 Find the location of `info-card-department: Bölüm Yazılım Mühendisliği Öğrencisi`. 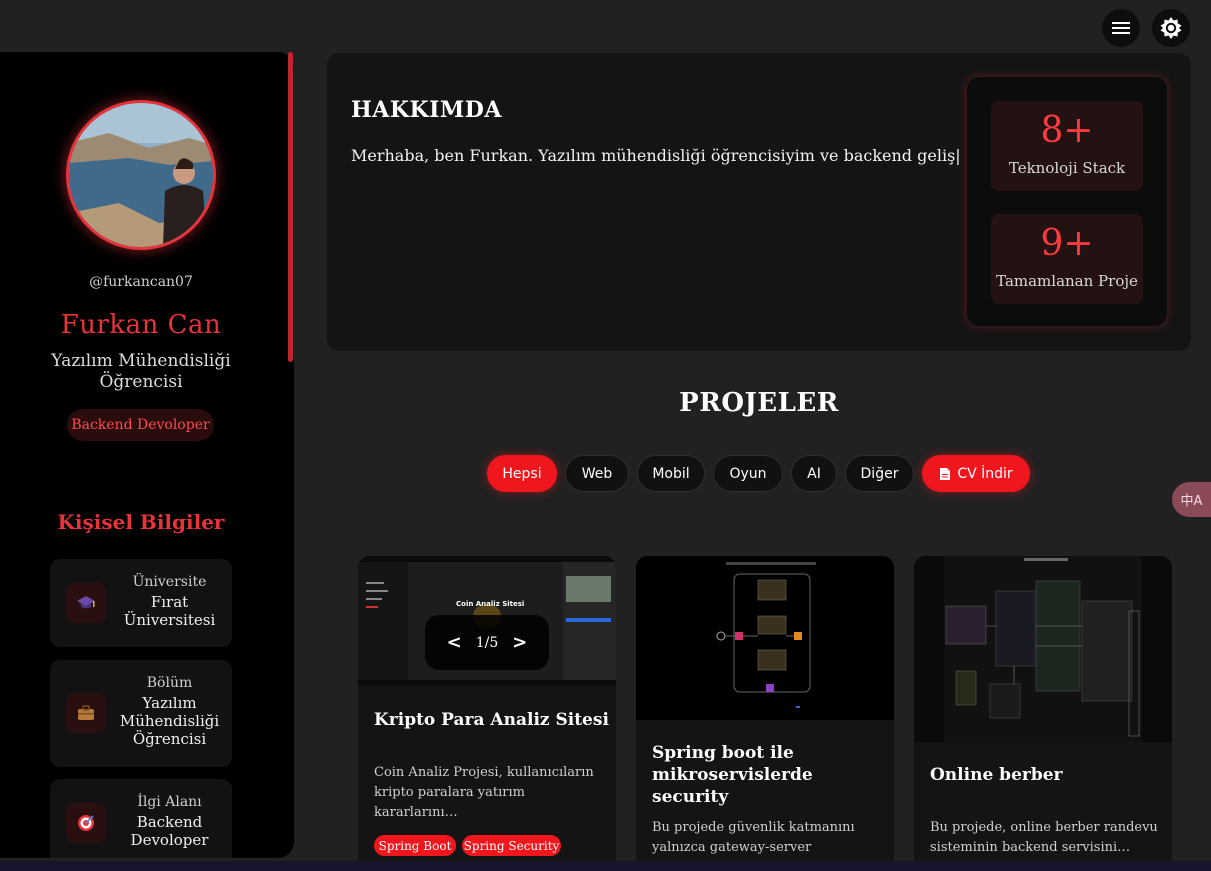

info-card-department: Bölüm Yazılım Mühendisliği Öğrencisi is located at coordinates (141, 713).